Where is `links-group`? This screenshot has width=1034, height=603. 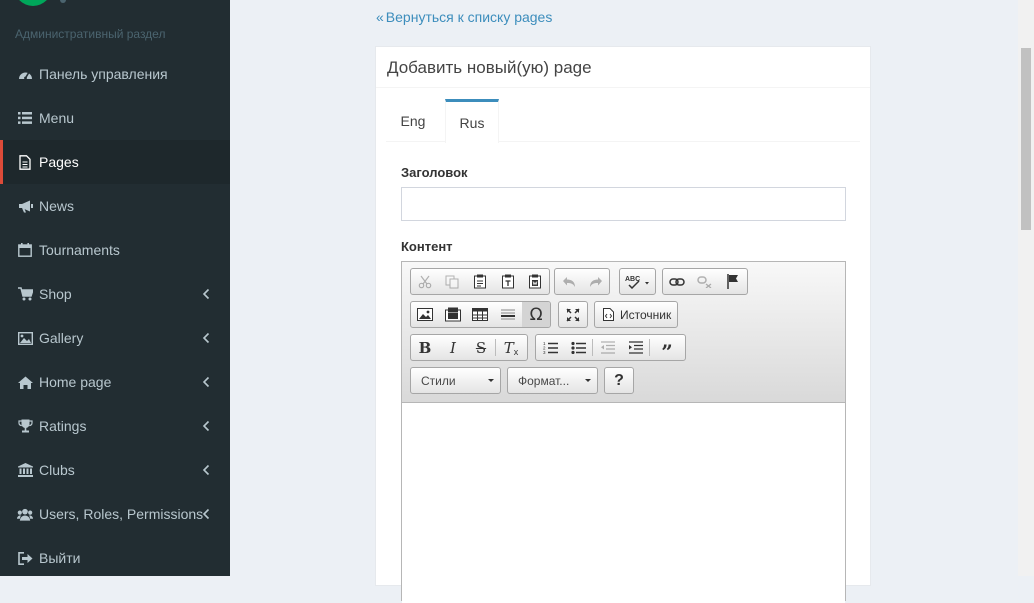 links-group is located at coordinates (705, 281).